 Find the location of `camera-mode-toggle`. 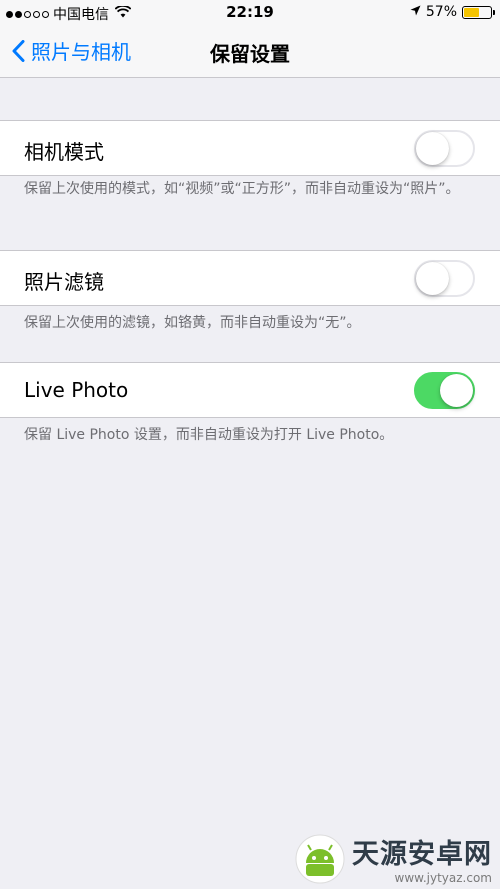

camera-mode-toggle is located at coordinates (444, 148).